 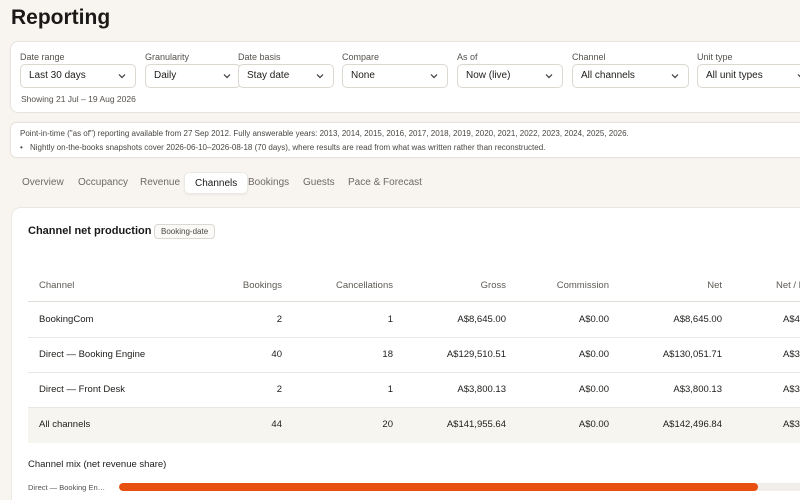 What do you see at coordinates (589, 57) in the screenshot?
I see `filter-label: Channel` at bounding box center [589, 57].